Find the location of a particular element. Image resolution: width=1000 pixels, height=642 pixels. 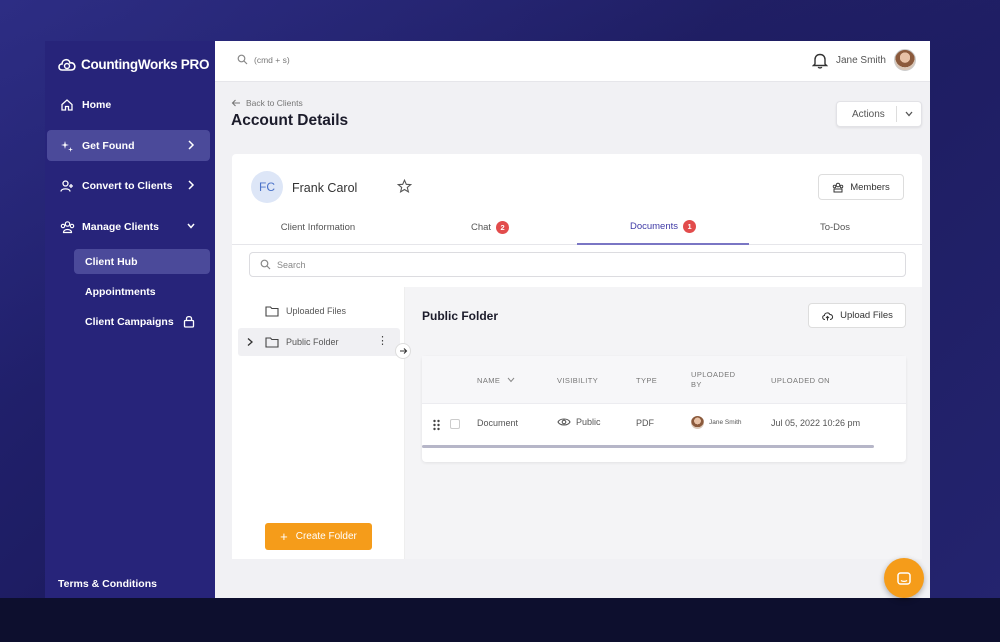

sidebar-item-get-found: Get Found is located at coordinates (128, 145).